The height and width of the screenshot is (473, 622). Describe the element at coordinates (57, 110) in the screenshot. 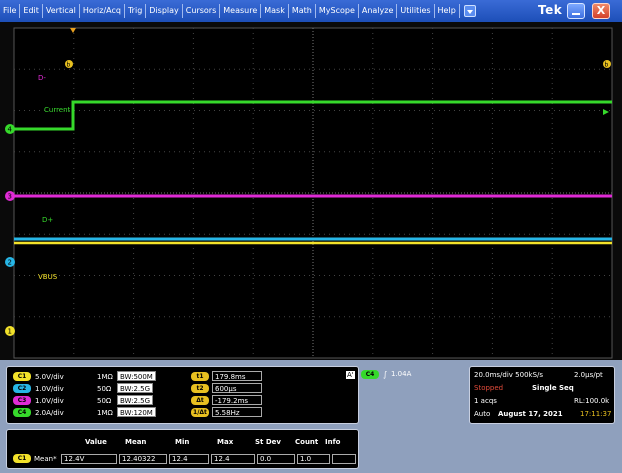

I see `current-label: Current` at that location.